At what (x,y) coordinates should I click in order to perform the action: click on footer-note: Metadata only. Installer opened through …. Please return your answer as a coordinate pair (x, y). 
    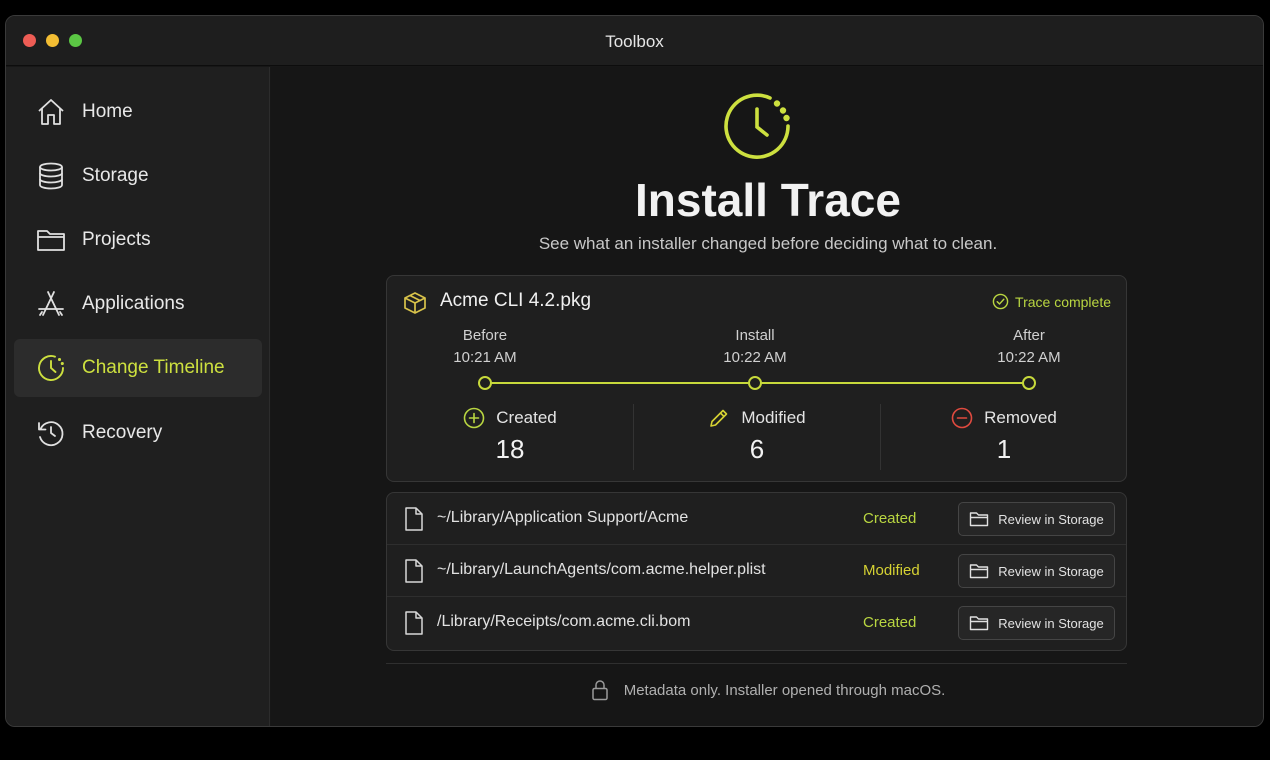
    Looking at the image, I should click on (767, 690).